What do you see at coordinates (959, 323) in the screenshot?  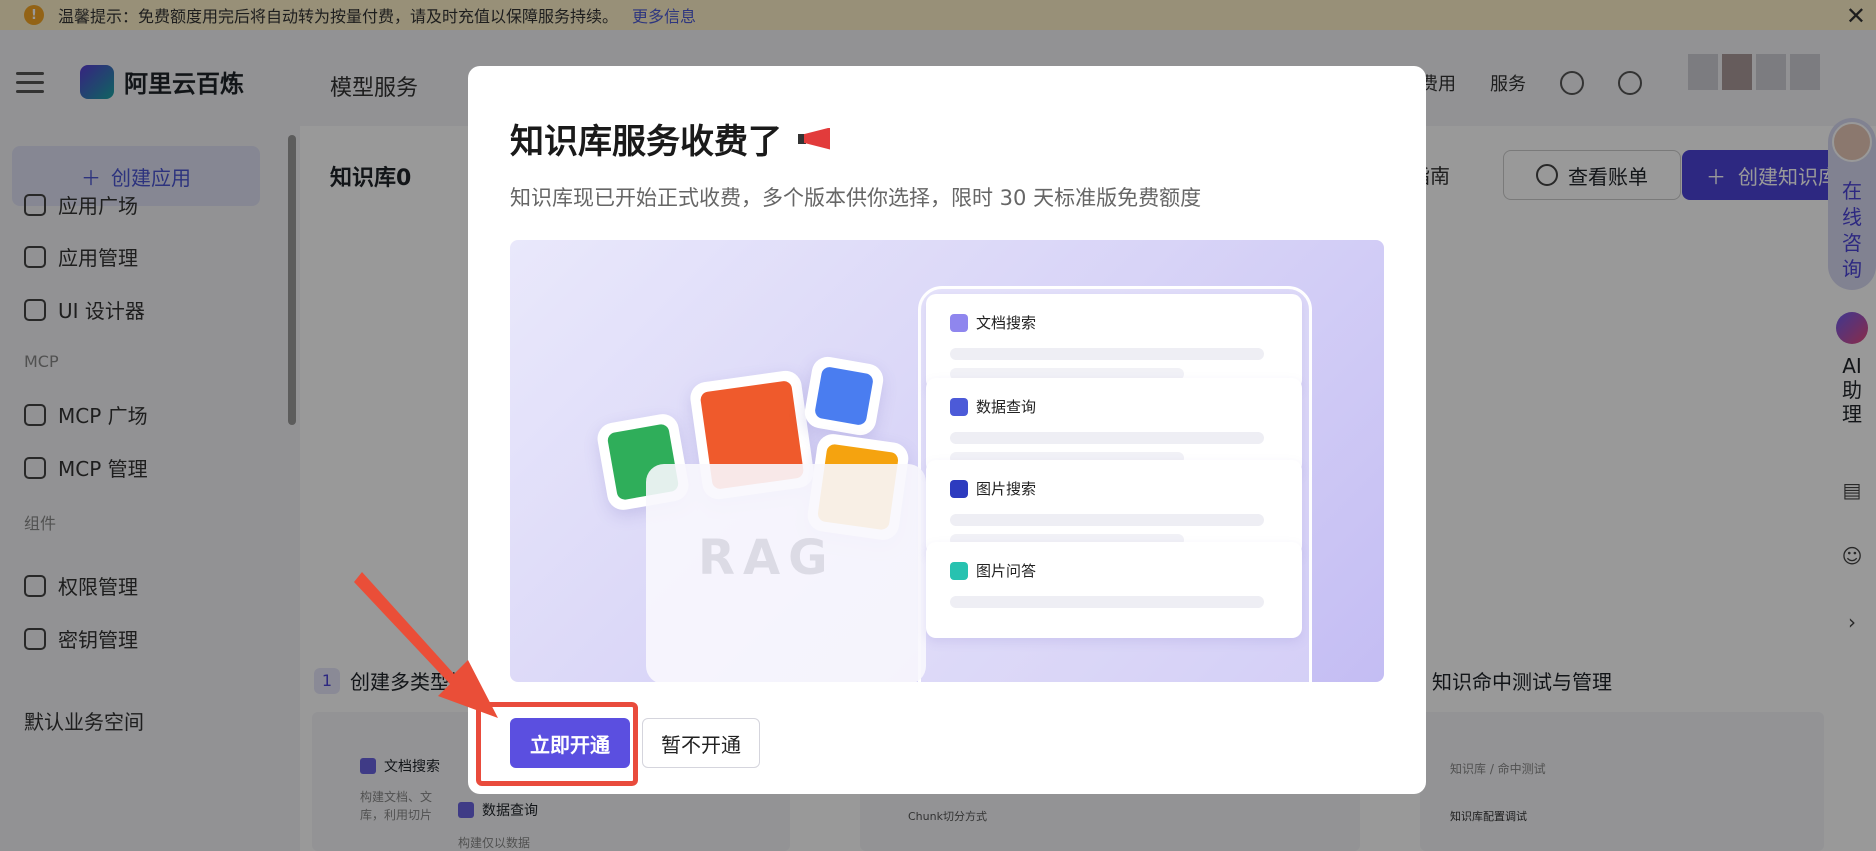 I see `book-icon` at bounding box center [959, 323].